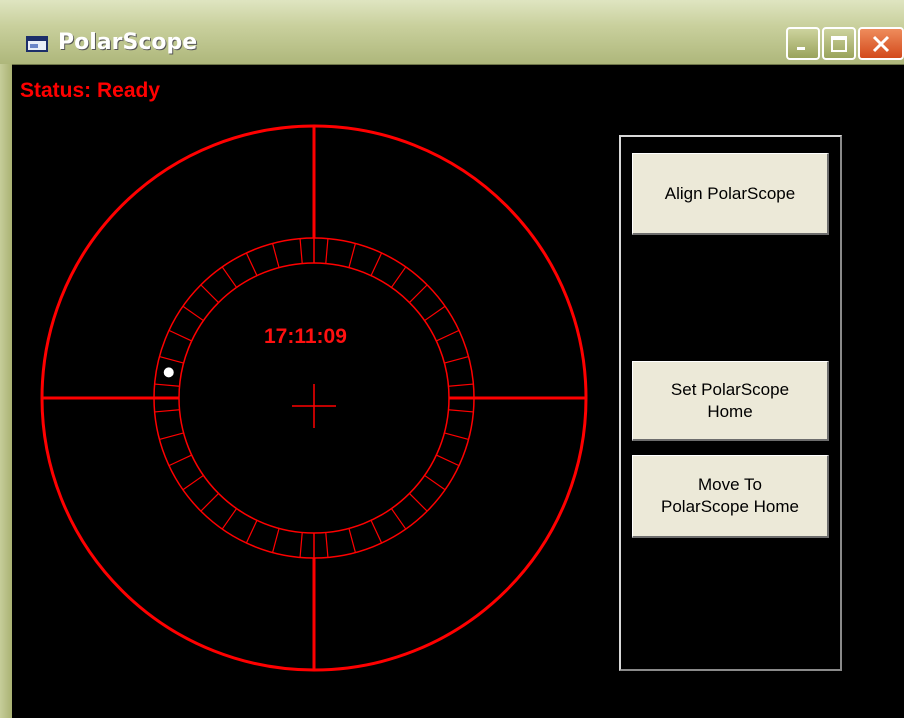 The width and height of the screenshot is (904, 718). I want to click on set-polarscope-home-button: Set PolarScope Home, so click(730, 401).